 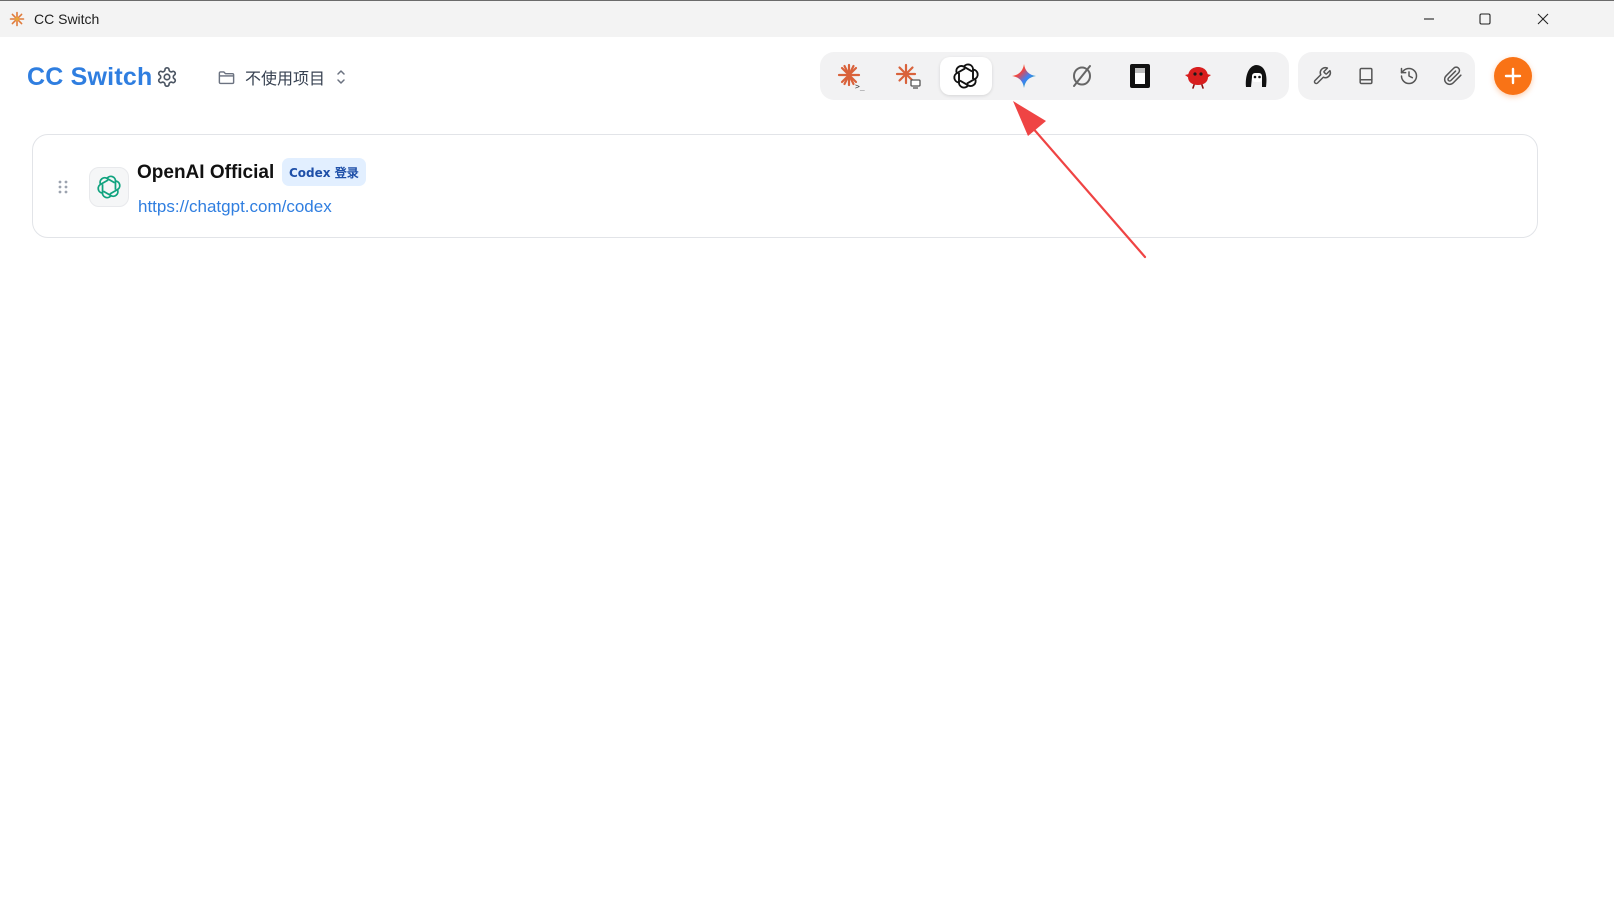 I want to click on settings-button, so click(x=167, y=77).